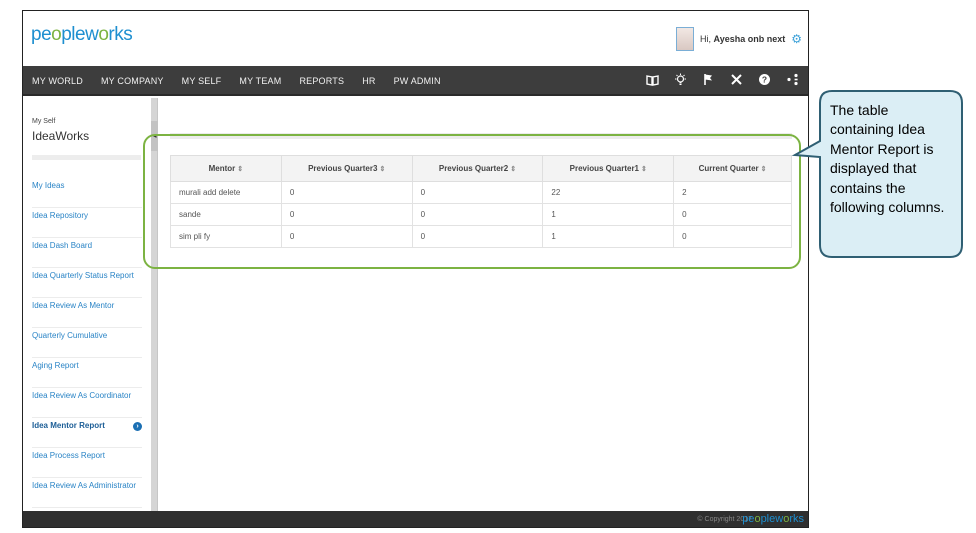 The width and height of the screenshot is (976, 533). Describe the element at coordinates (154, 304) in the screenshot. I see `sidebar-splitter` at that location.